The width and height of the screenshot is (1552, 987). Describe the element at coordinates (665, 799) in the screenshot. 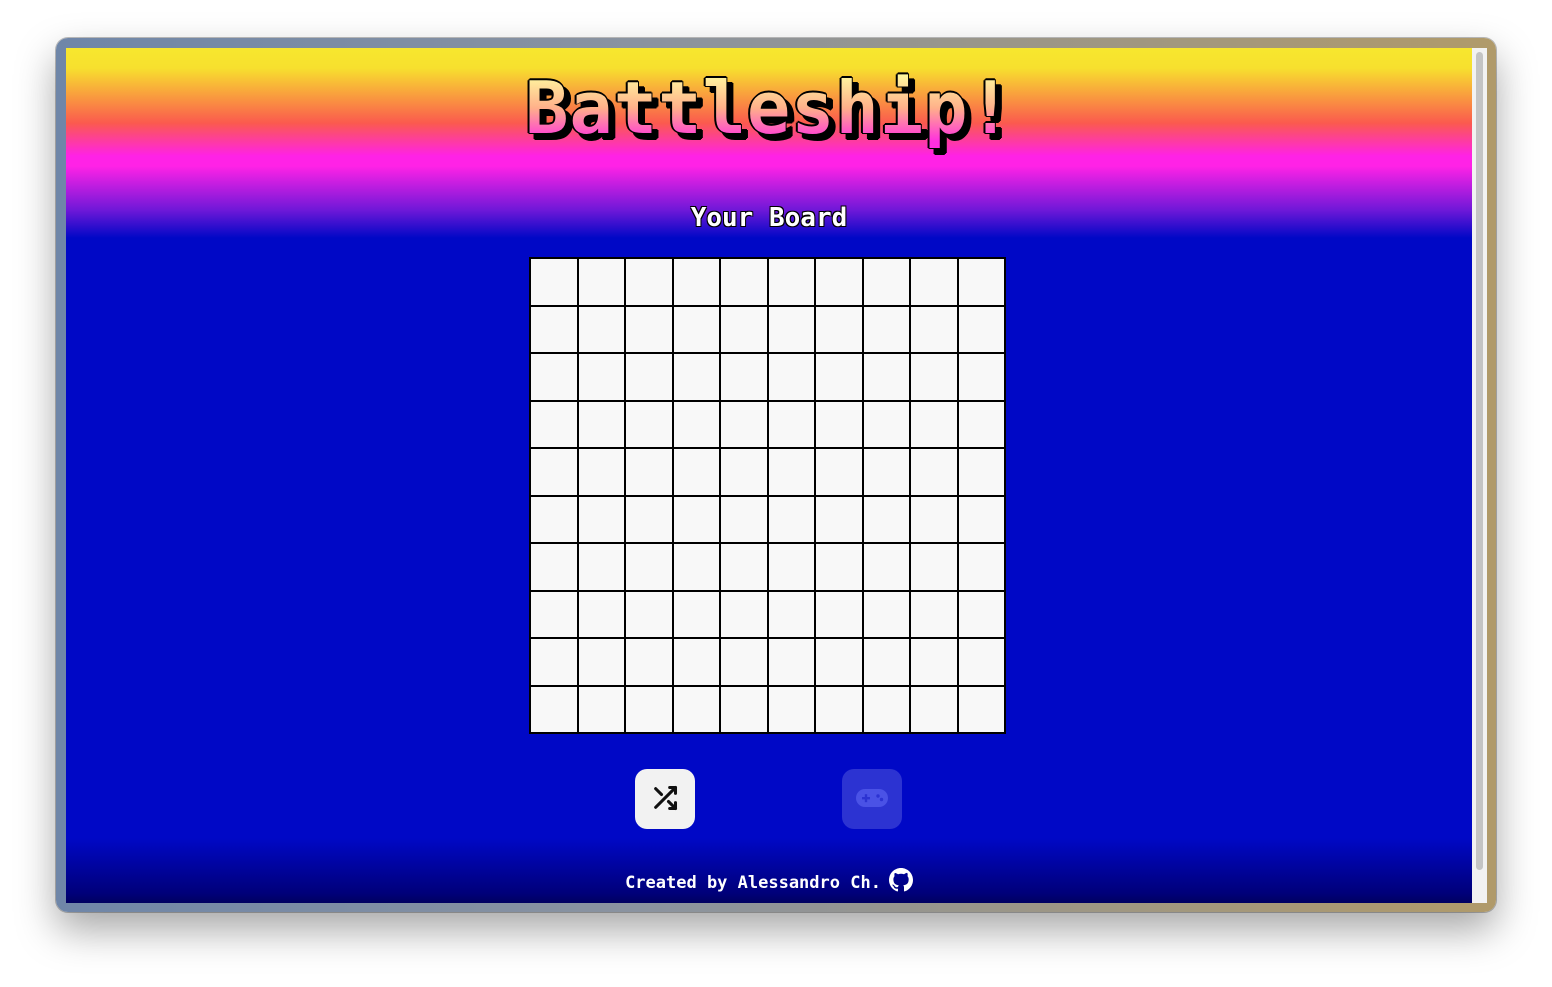

I see `shuffle-ships-button` at that location.